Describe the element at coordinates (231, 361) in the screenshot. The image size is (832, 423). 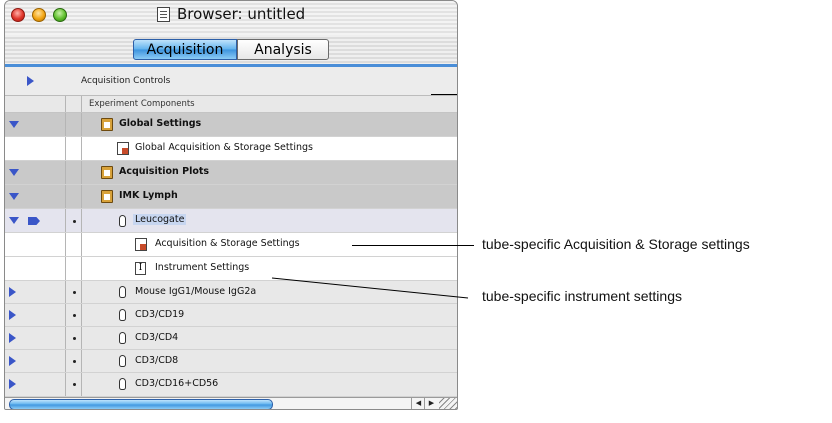
I see `tree-row-tube: CD3/CD8` at that location.